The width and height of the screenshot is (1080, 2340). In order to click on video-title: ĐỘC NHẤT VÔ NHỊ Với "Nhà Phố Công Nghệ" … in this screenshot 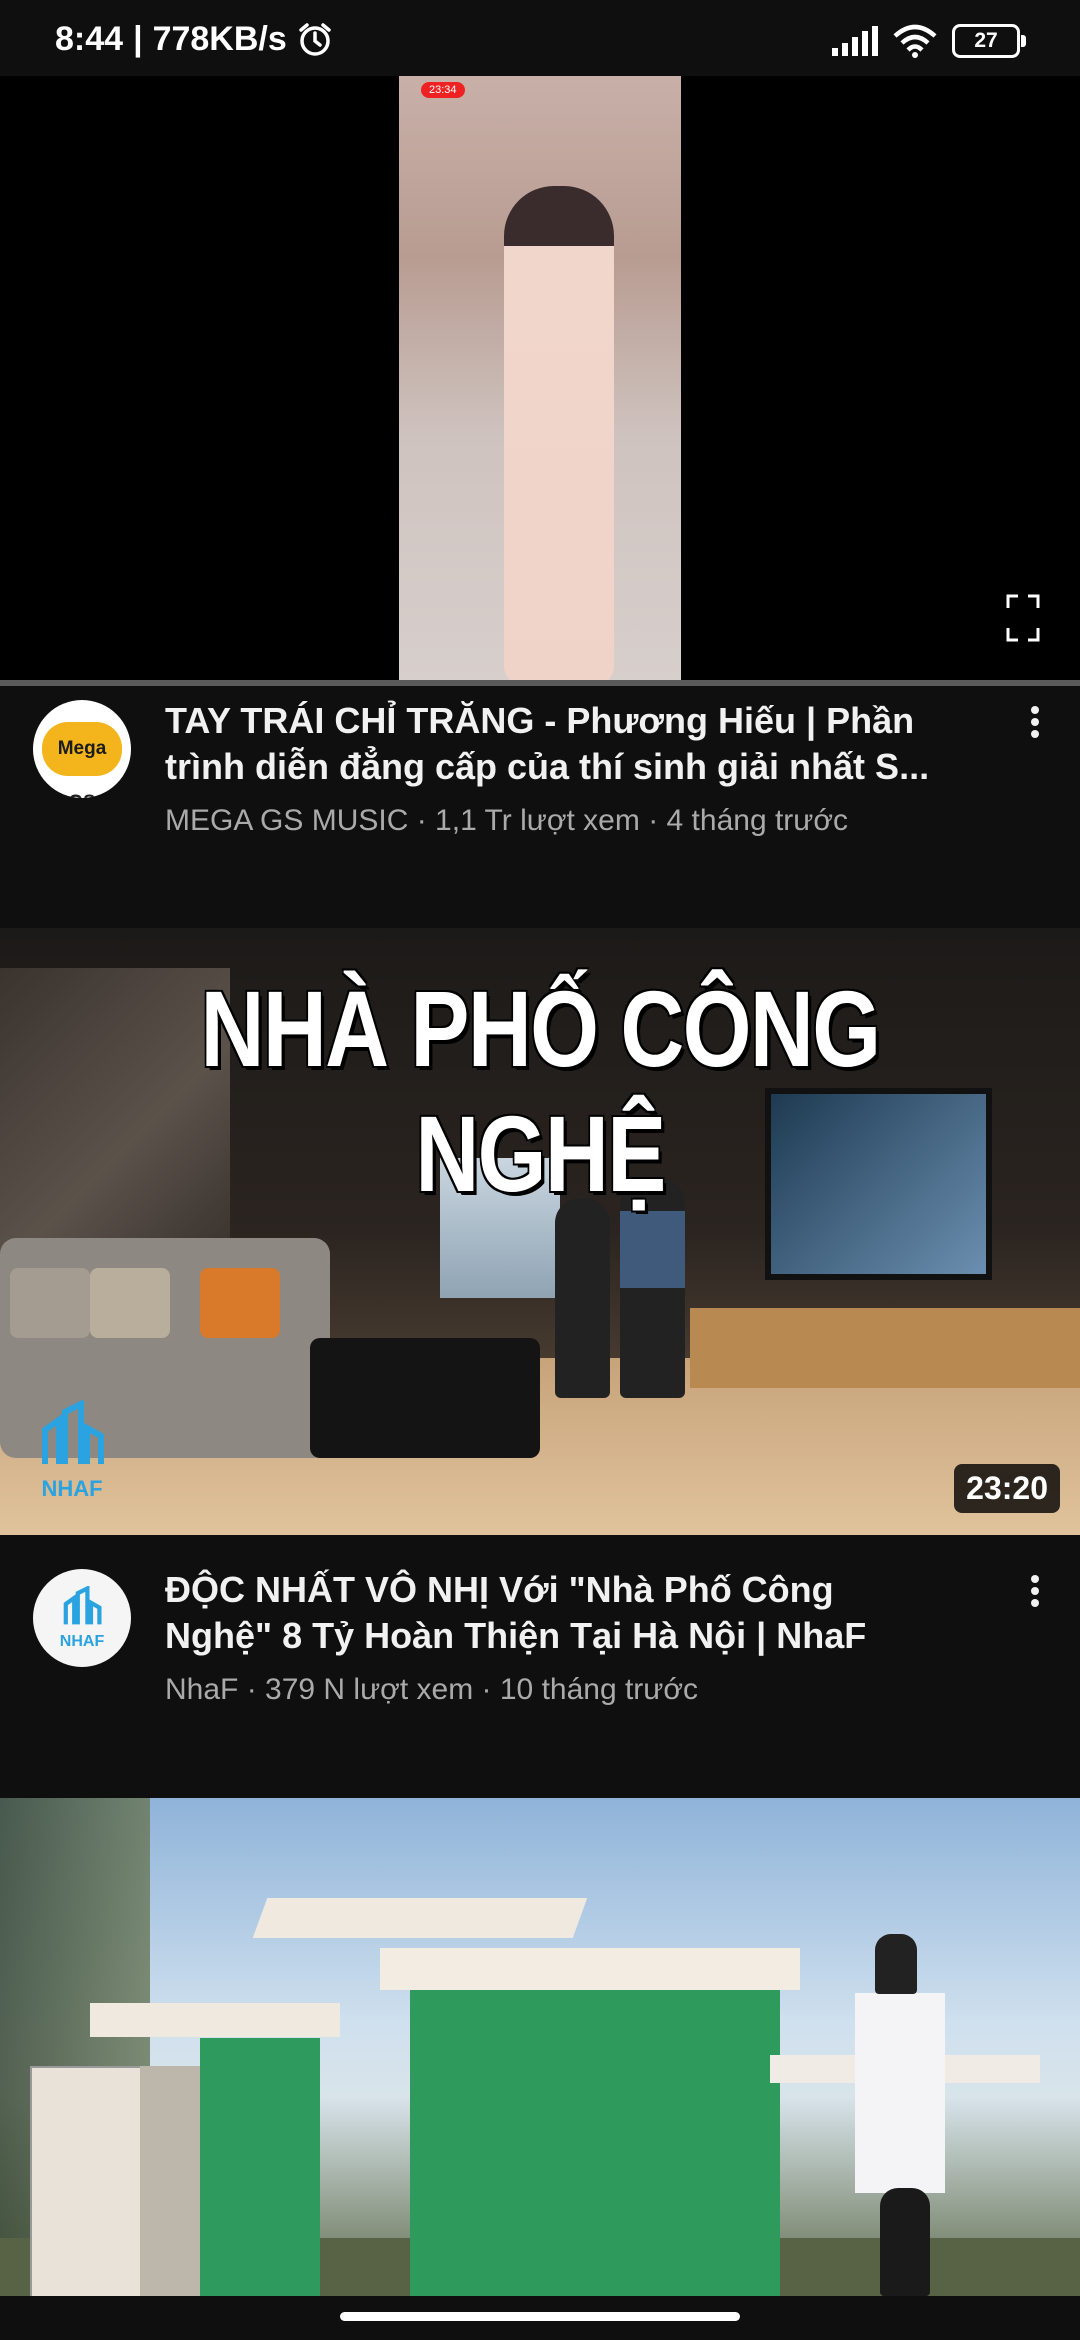, I will do `click(565, 1613)`.